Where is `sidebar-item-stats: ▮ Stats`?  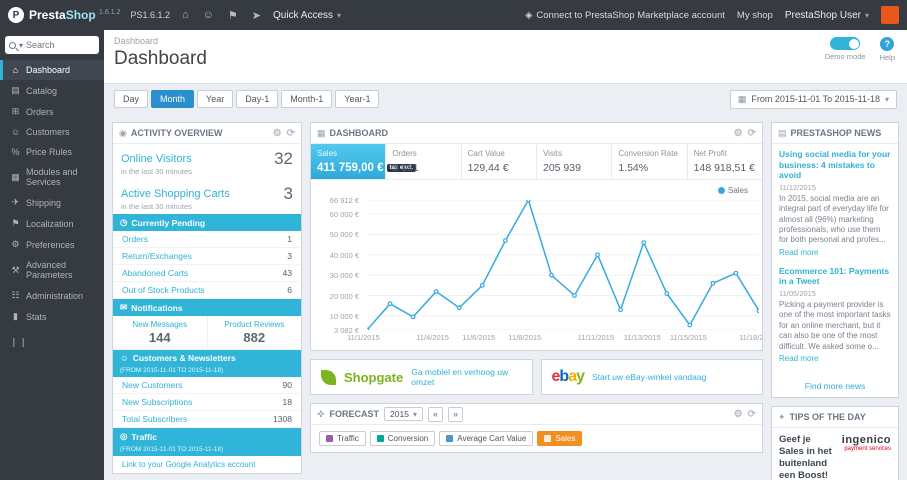
sidebar-item-stats: ▮ Stats is located at coordinates (52, 316).